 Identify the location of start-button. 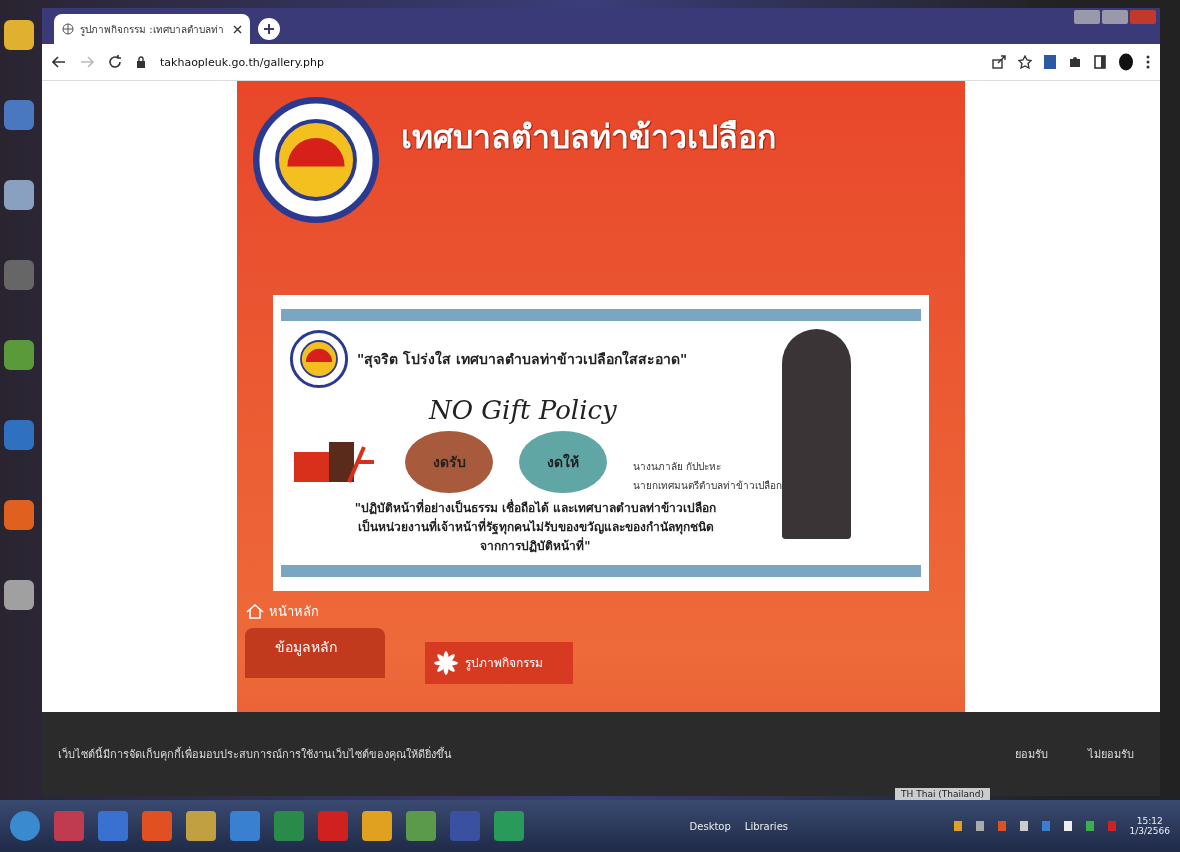
(25, 826).